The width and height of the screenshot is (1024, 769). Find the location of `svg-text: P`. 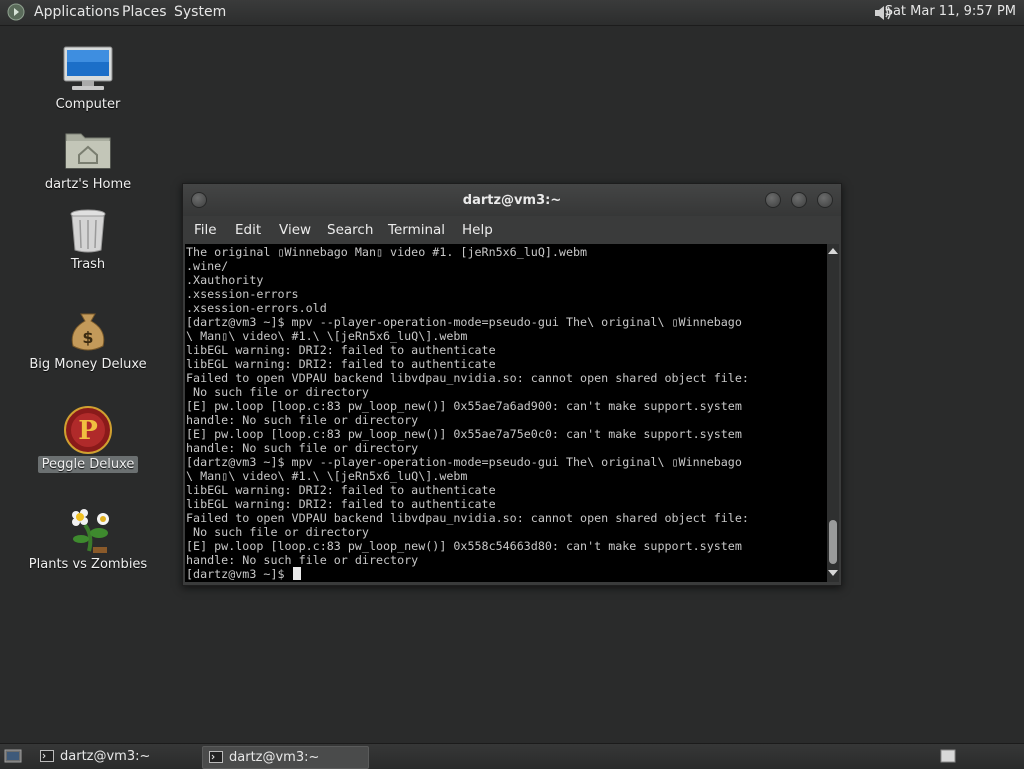

svg-text: P is located at coordinates (88, 431).